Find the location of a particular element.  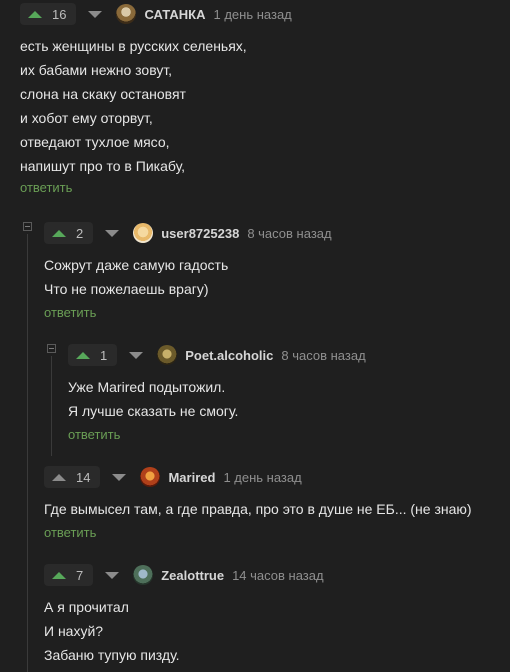

comment-line: и хобот ему оторвут, is located at coordinates (86, 118).